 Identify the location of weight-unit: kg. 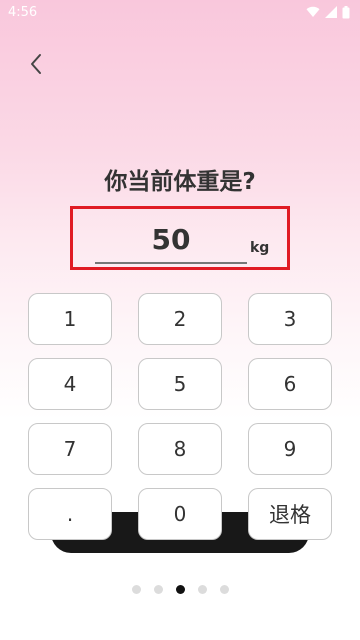
(260, 248).